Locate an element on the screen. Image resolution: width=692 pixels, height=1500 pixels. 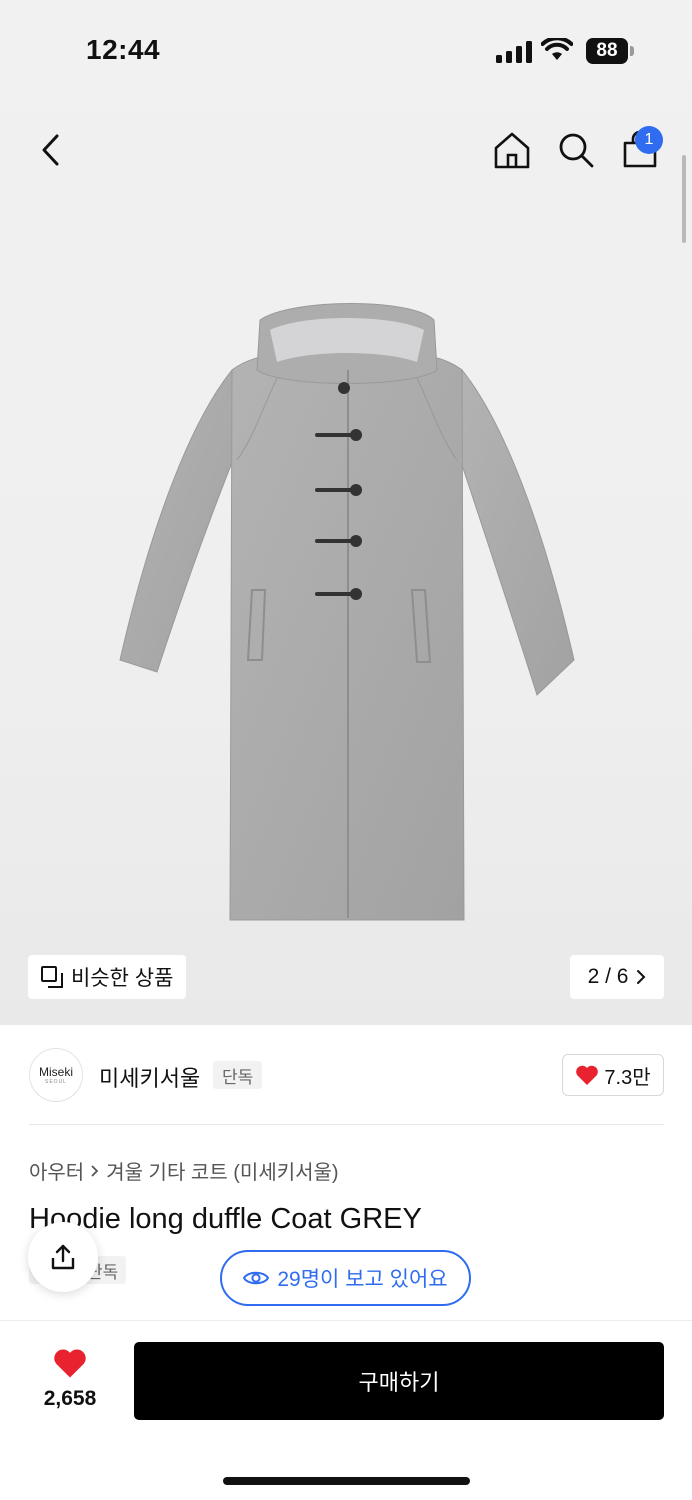
search-icon is located at coordinates (576, 150).